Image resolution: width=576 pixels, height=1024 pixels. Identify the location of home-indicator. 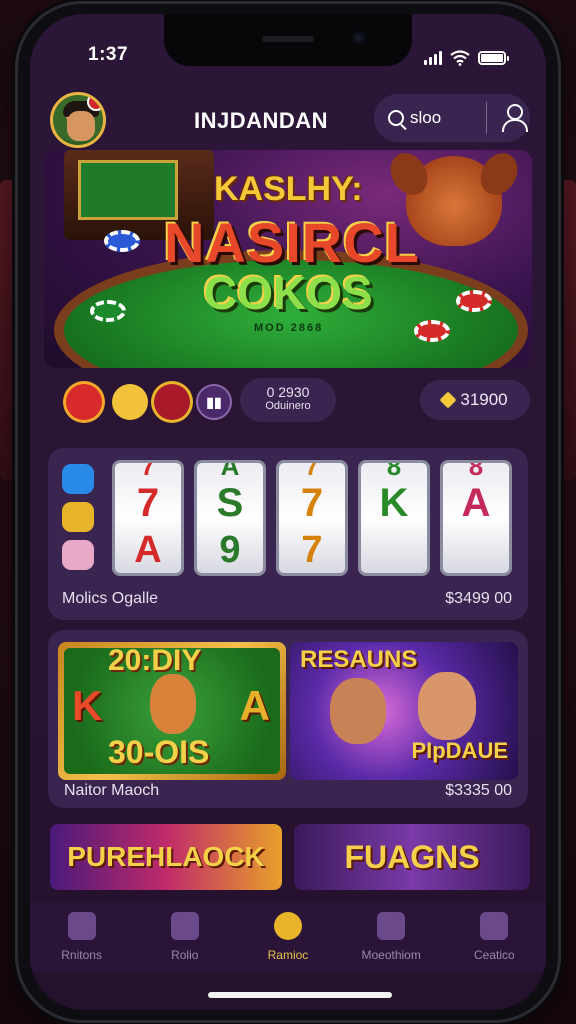
(300, 995).